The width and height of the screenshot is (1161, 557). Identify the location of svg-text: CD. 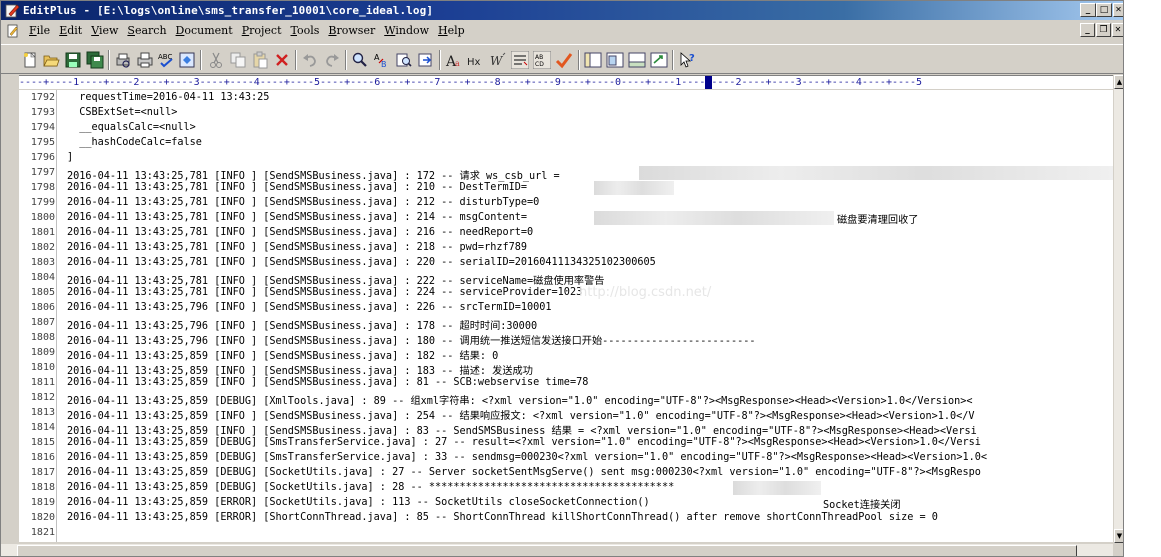
(539, 64).